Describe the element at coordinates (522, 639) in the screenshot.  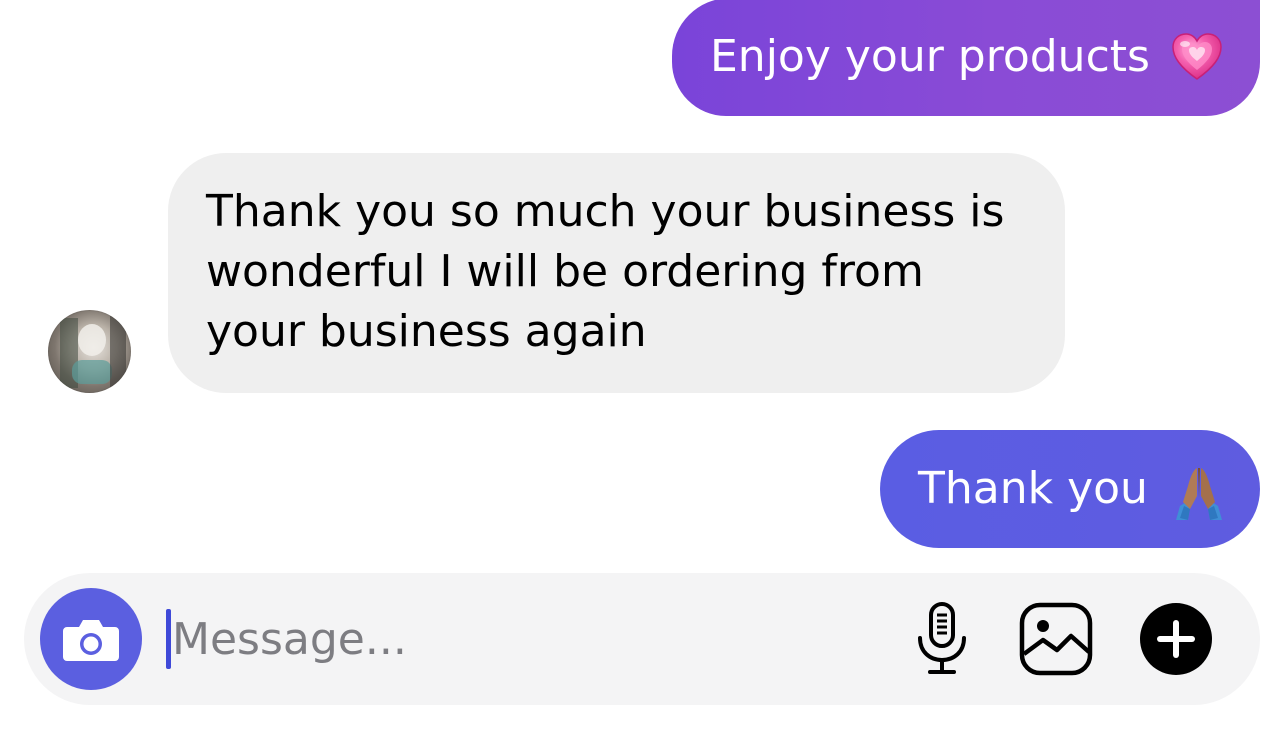
I see `message-input` at that location.